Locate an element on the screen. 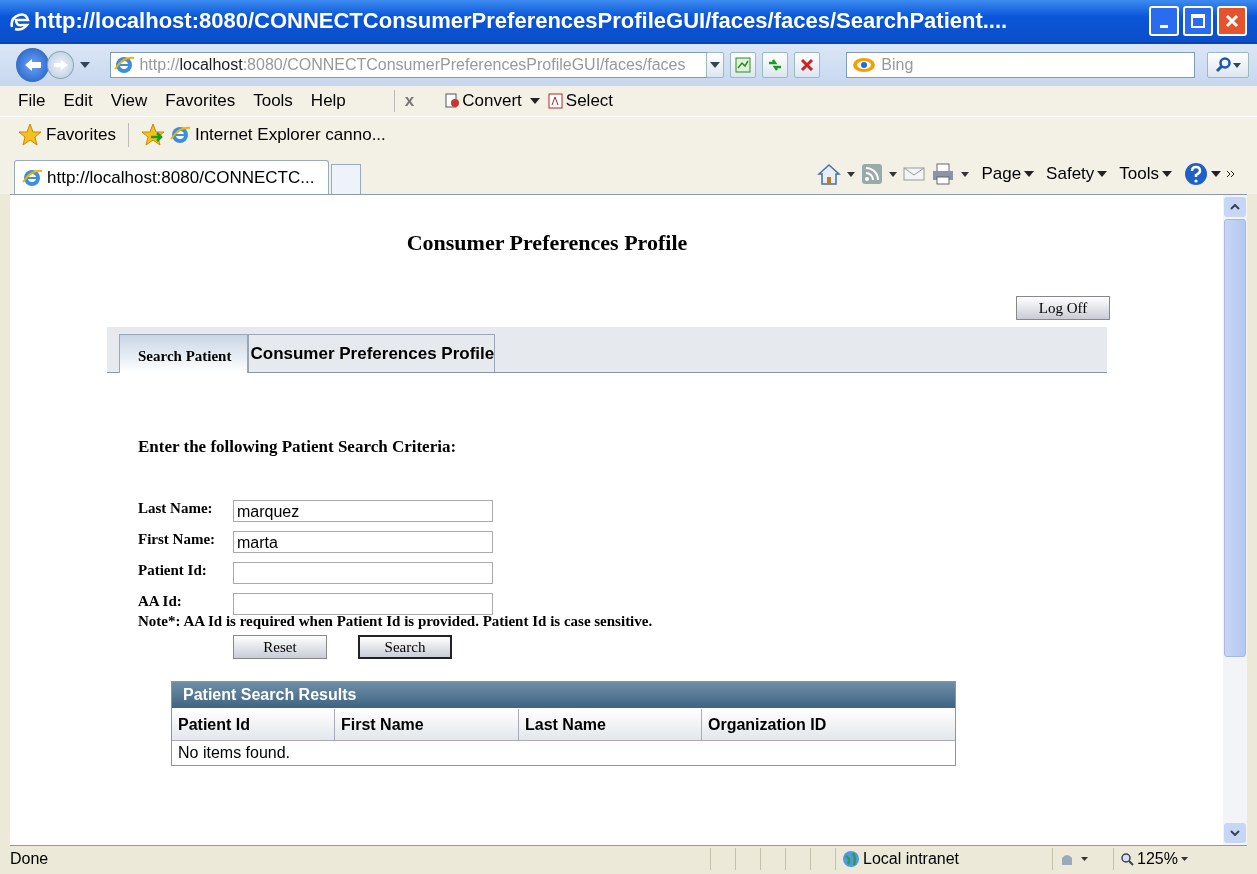  menu-item: Favorites is located at coordinates (204, 101).